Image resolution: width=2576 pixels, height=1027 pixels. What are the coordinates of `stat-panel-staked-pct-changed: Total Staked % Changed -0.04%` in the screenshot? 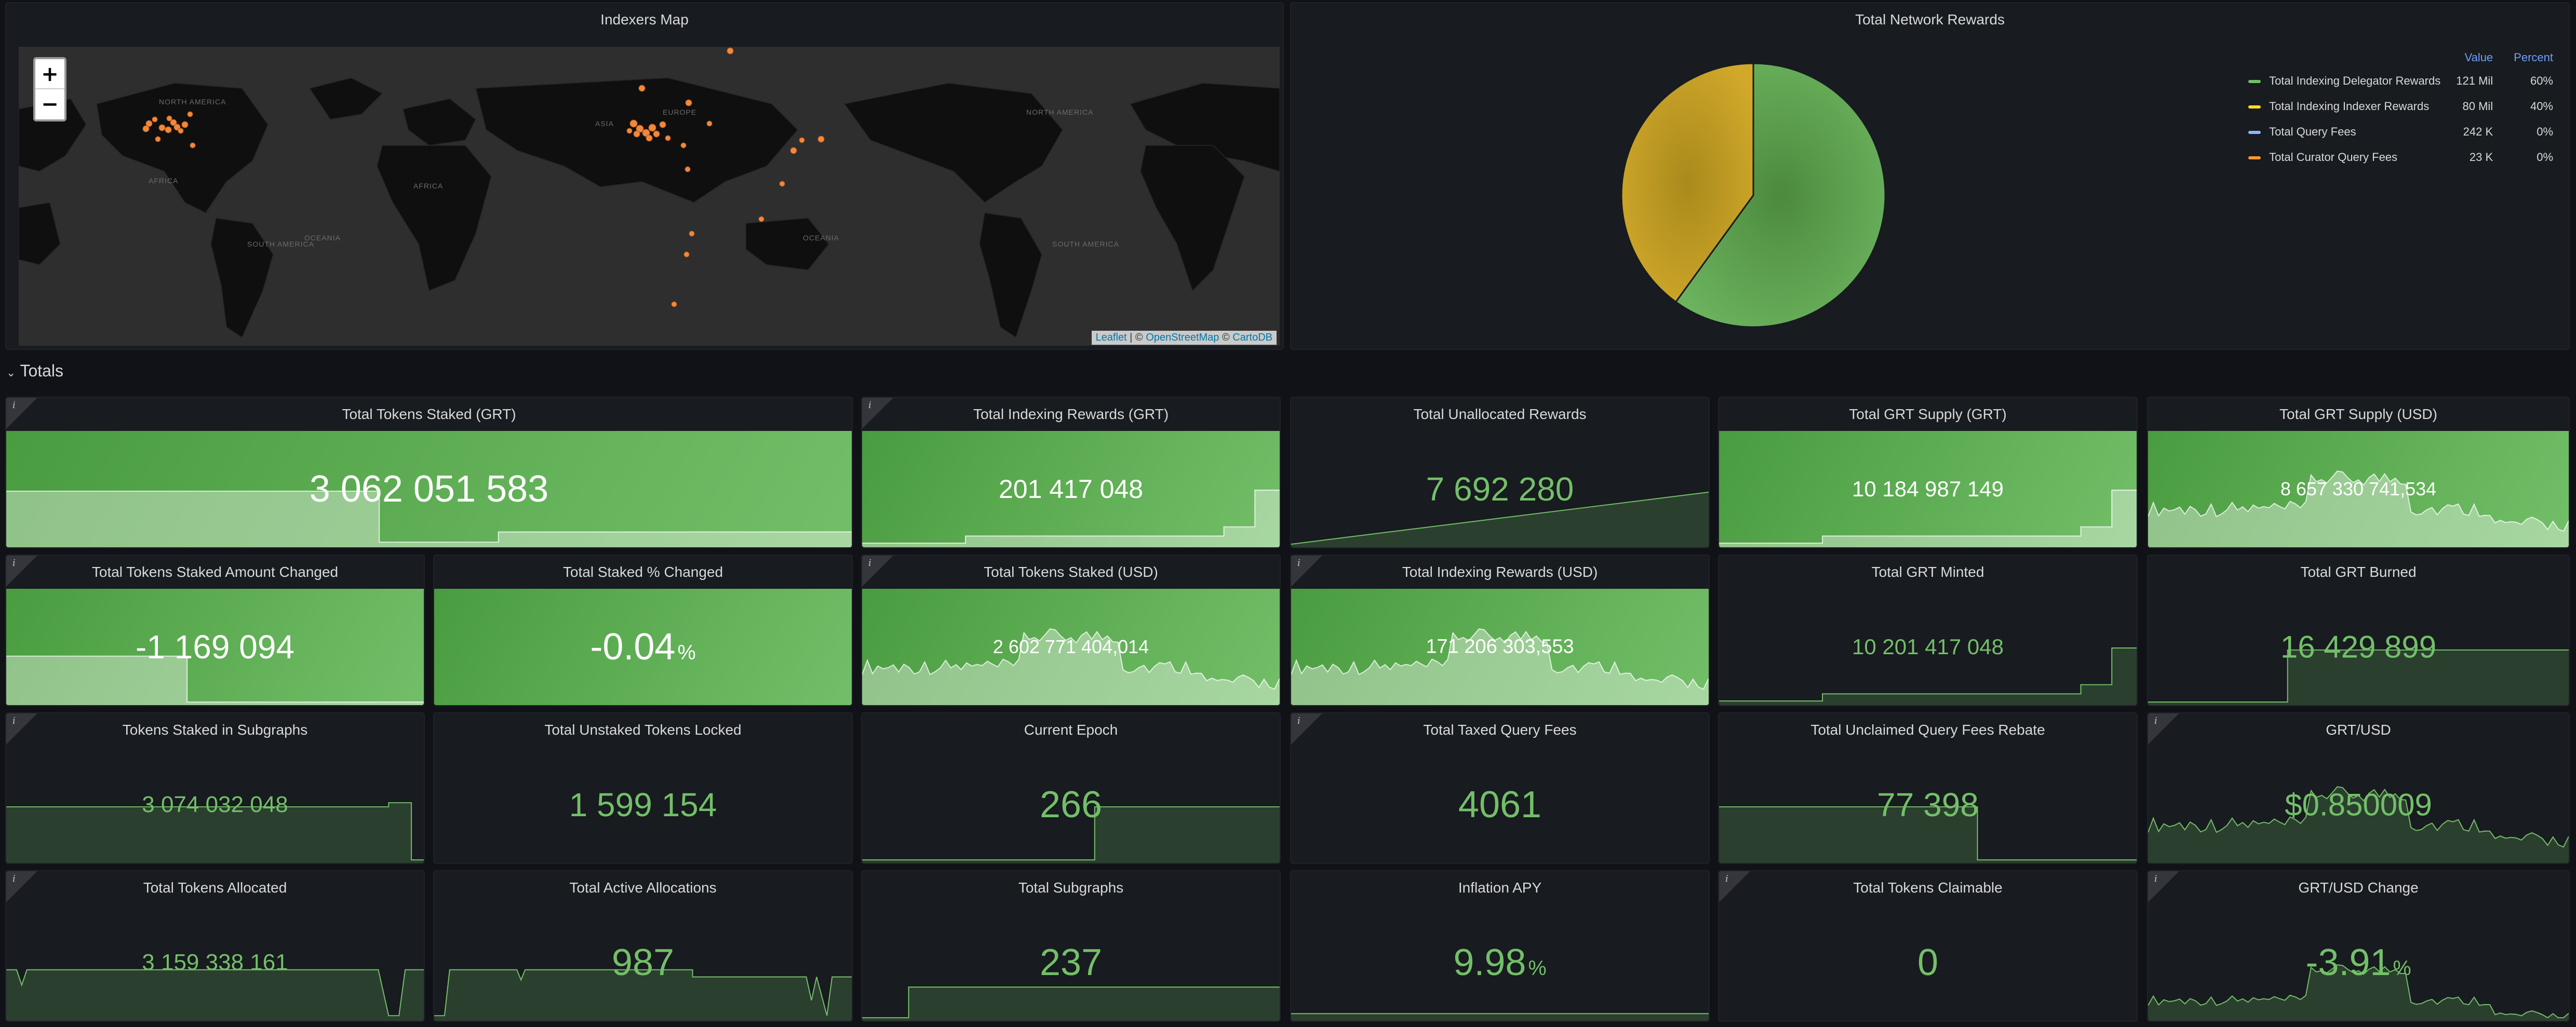 It's located at (643, 630).